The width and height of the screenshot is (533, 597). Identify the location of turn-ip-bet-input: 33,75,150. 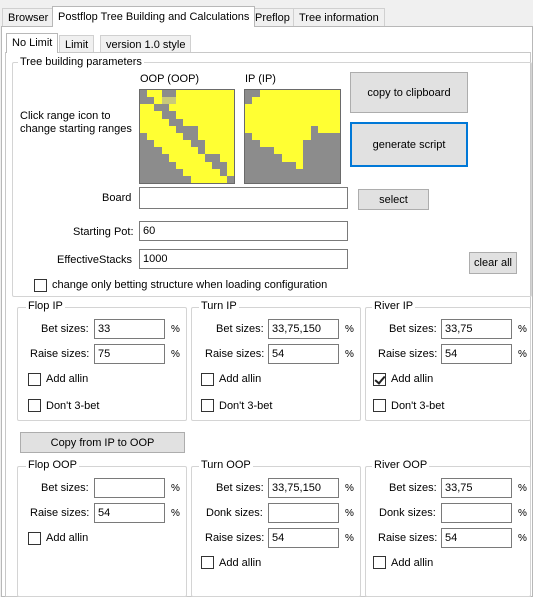
(303, 329).